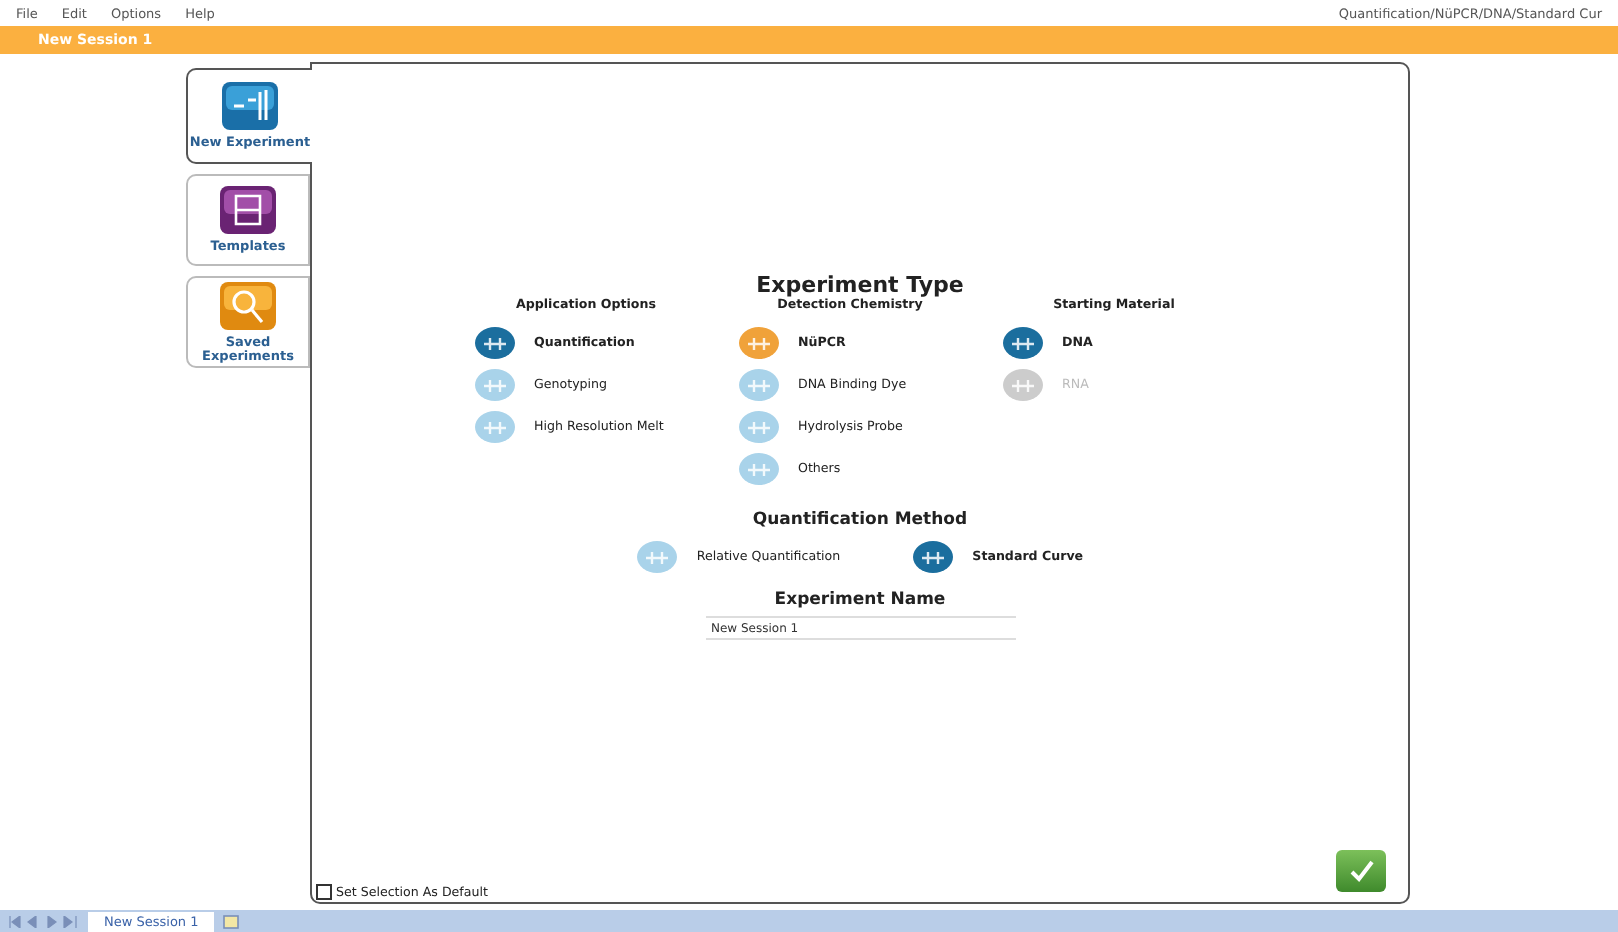  Describe the element at coordinates (232, 921) in the screenshot. I see `new-sheet-icon` at that location.